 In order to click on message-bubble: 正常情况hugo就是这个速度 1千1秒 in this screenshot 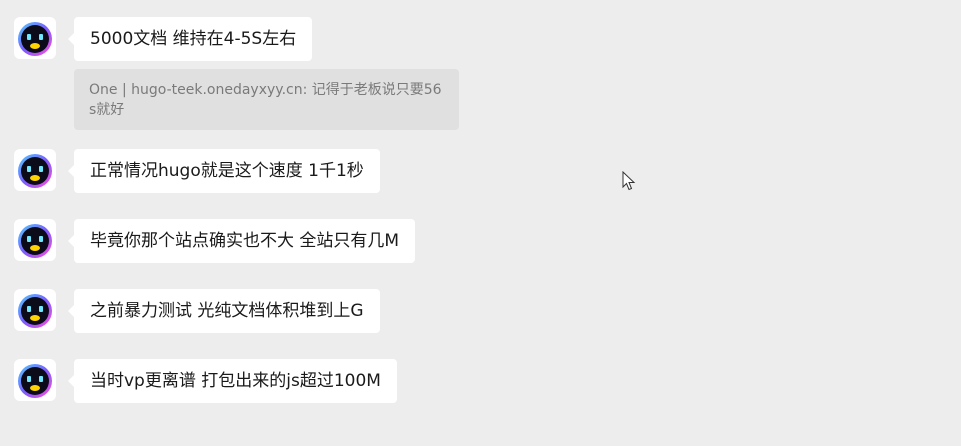, I will do `click(224, 171)`.